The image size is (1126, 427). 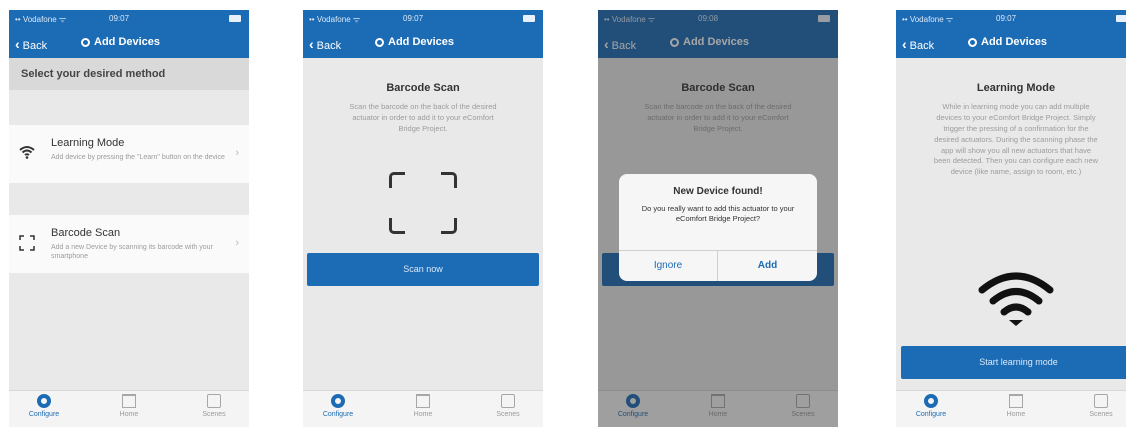 What do you see at coordinates (668, 266) in the screenshot?
I see `ignore-button: Ignore` at bounding box center [668, 266].